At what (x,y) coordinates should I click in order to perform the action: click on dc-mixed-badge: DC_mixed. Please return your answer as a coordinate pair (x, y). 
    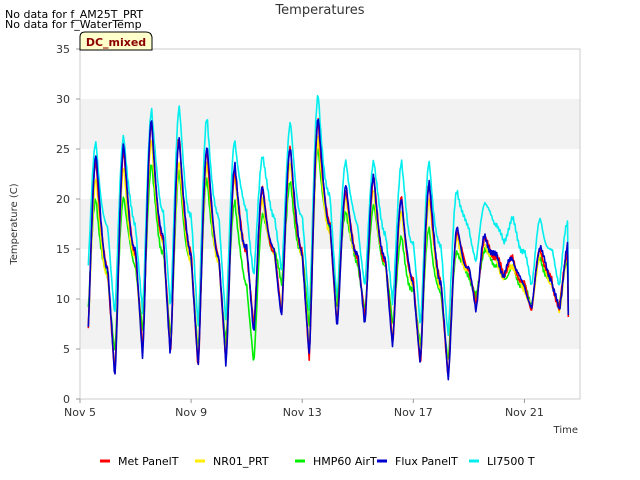
    Looking at the image, I should click on (116, 41).